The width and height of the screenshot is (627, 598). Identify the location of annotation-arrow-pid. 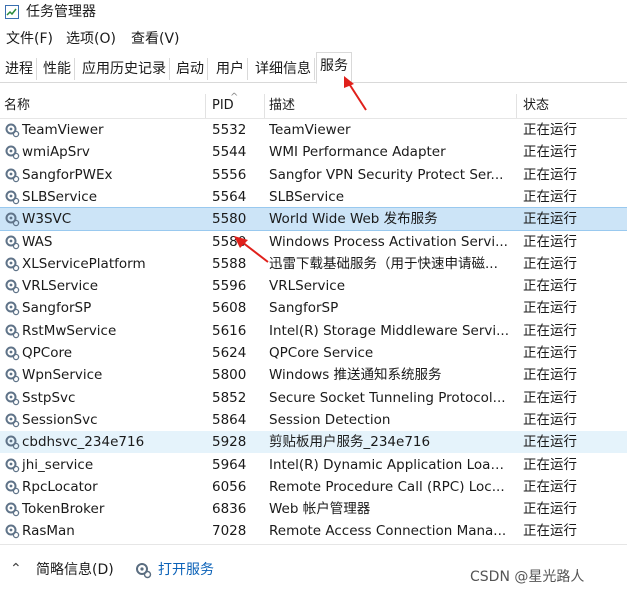
(251, 249).